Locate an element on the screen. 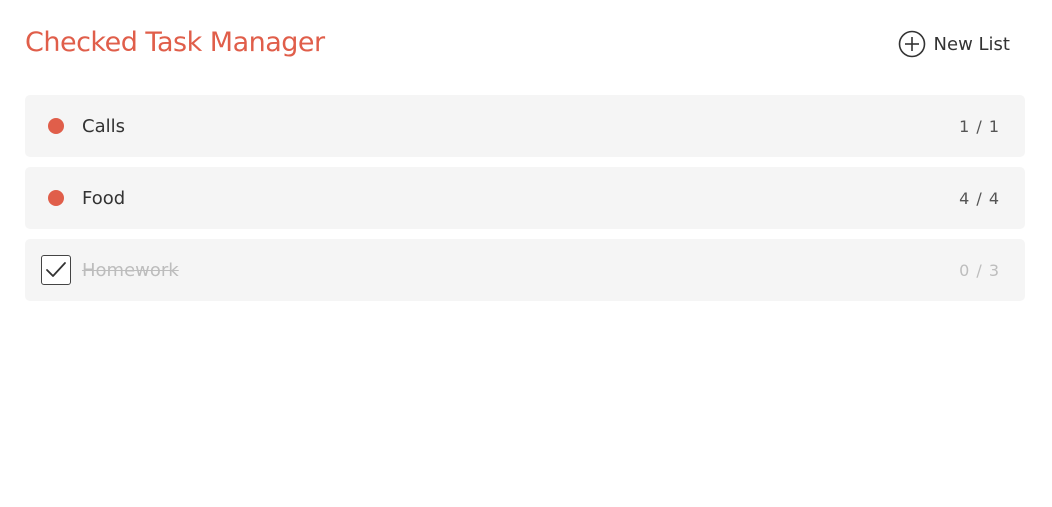  list-item-name: Food is located at coordinates (104, 198).